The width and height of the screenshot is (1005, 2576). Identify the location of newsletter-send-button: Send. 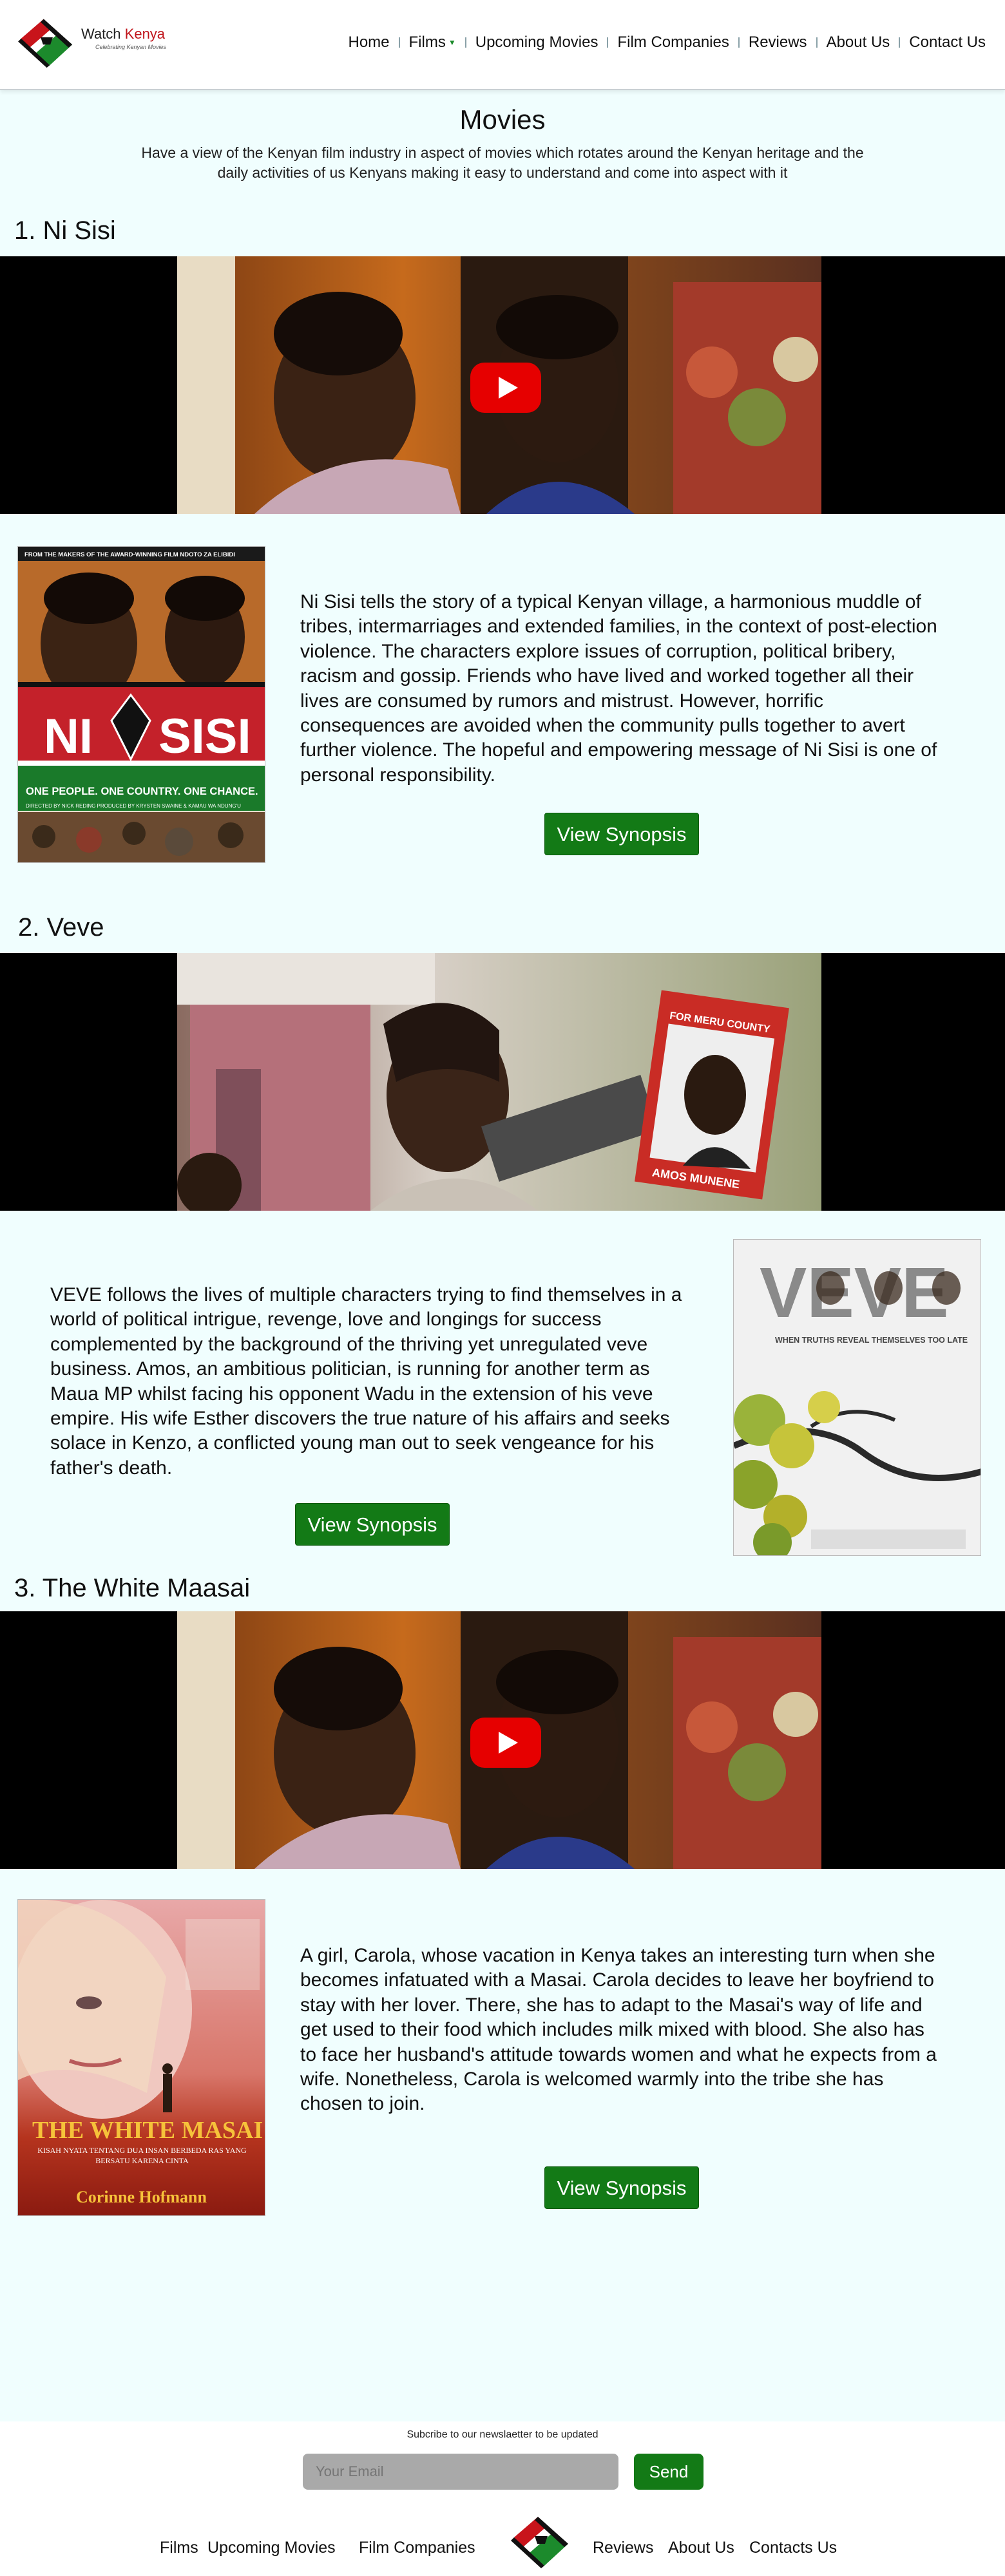
(669, 2472).